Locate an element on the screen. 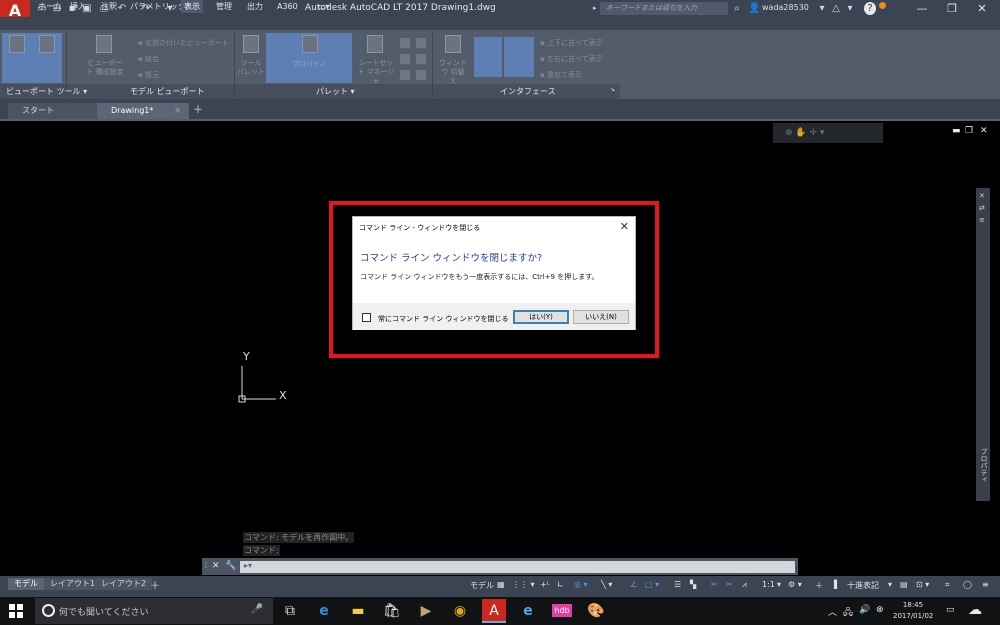 The image size is (1000, 625). always-close-label: 常にコマンド ライン ウィンドウを閉じる is located at coordinates (443, 319).